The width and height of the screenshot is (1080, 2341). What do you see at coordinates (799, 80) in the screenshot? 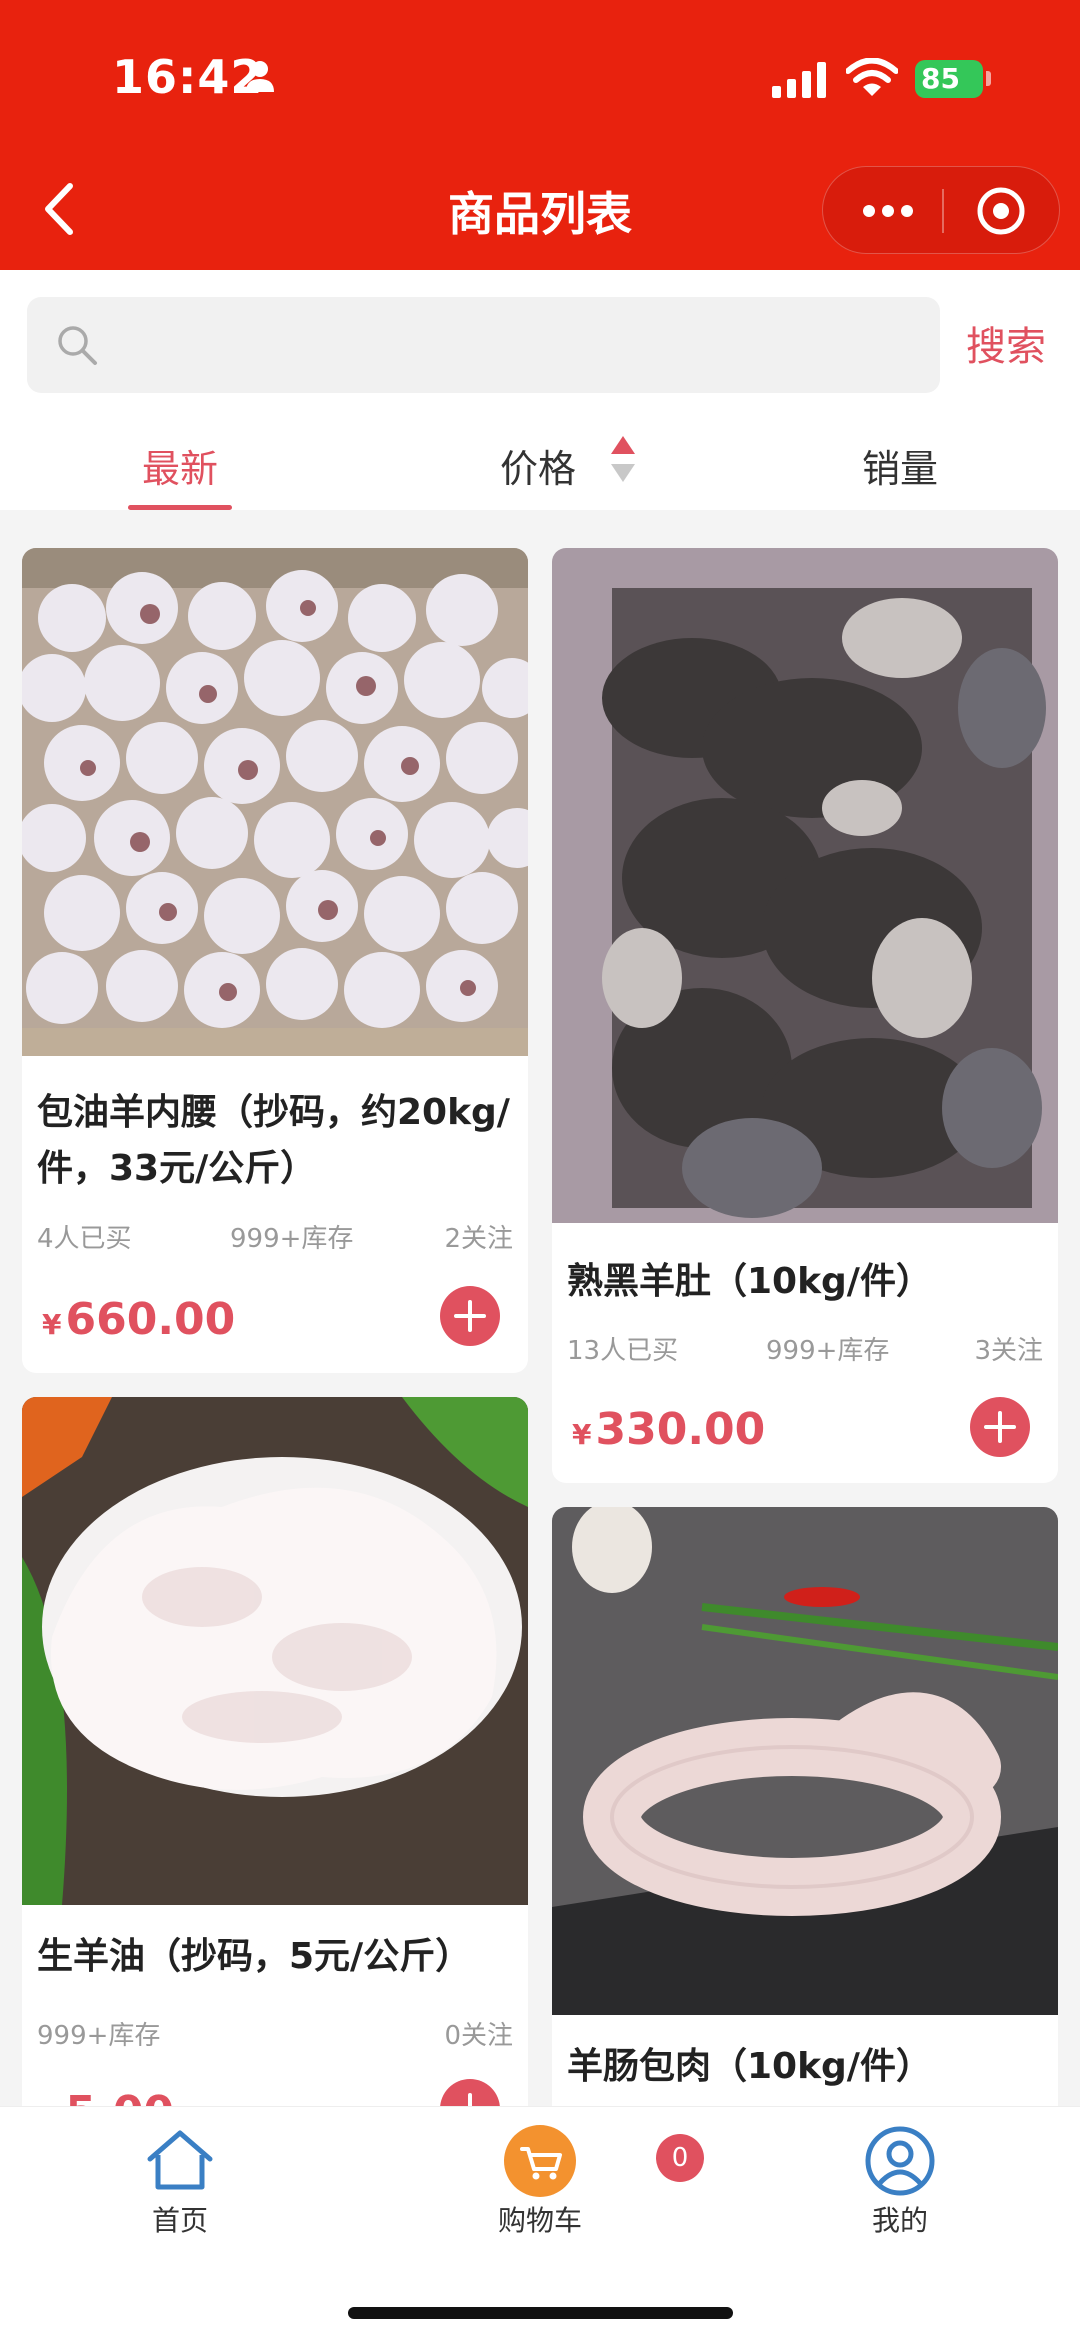
I see `signal-icon` at bounding box center [799, 80].